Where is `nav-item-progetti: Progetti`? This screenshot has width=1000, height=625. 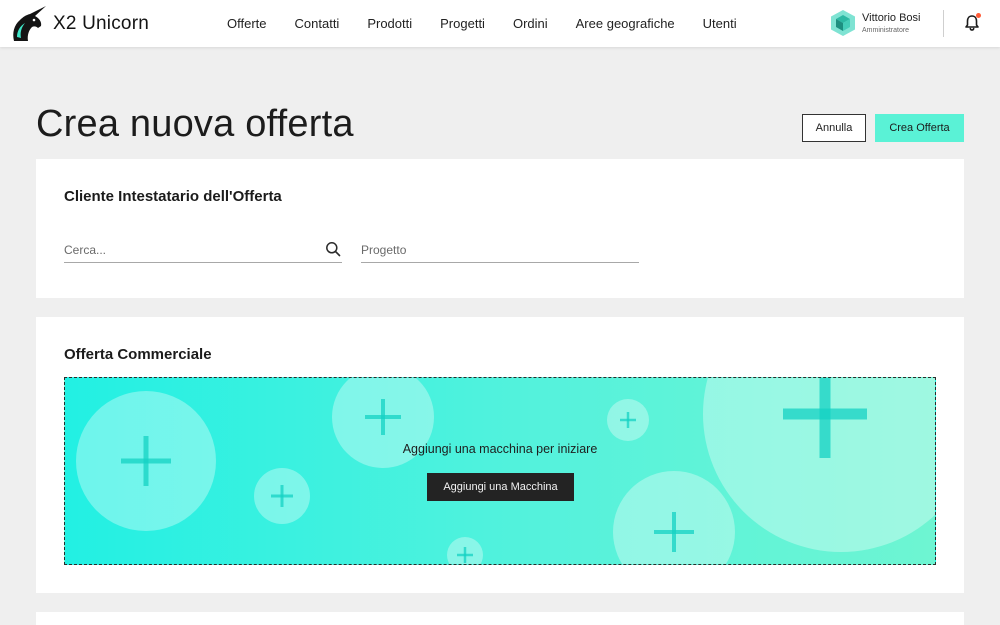
nav-item-progetti: Progetti is located at coordinates (462, 23).